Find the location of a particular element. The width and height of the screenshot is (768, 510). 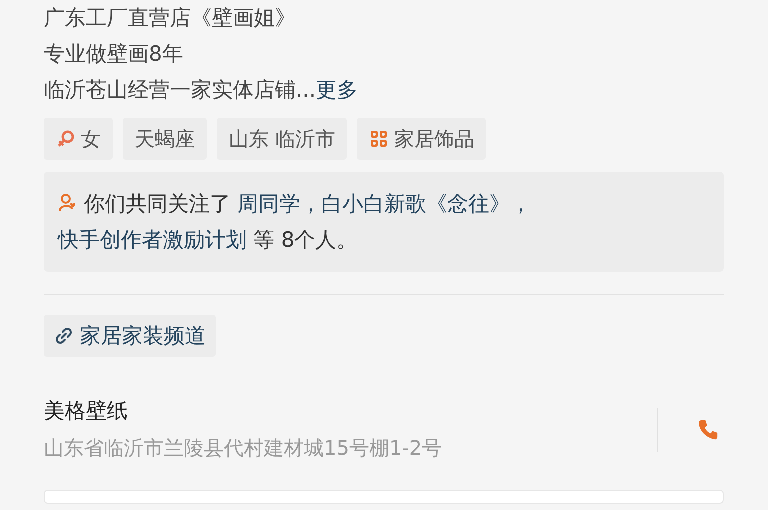

grid-icon is located at coordinates (379, 139).